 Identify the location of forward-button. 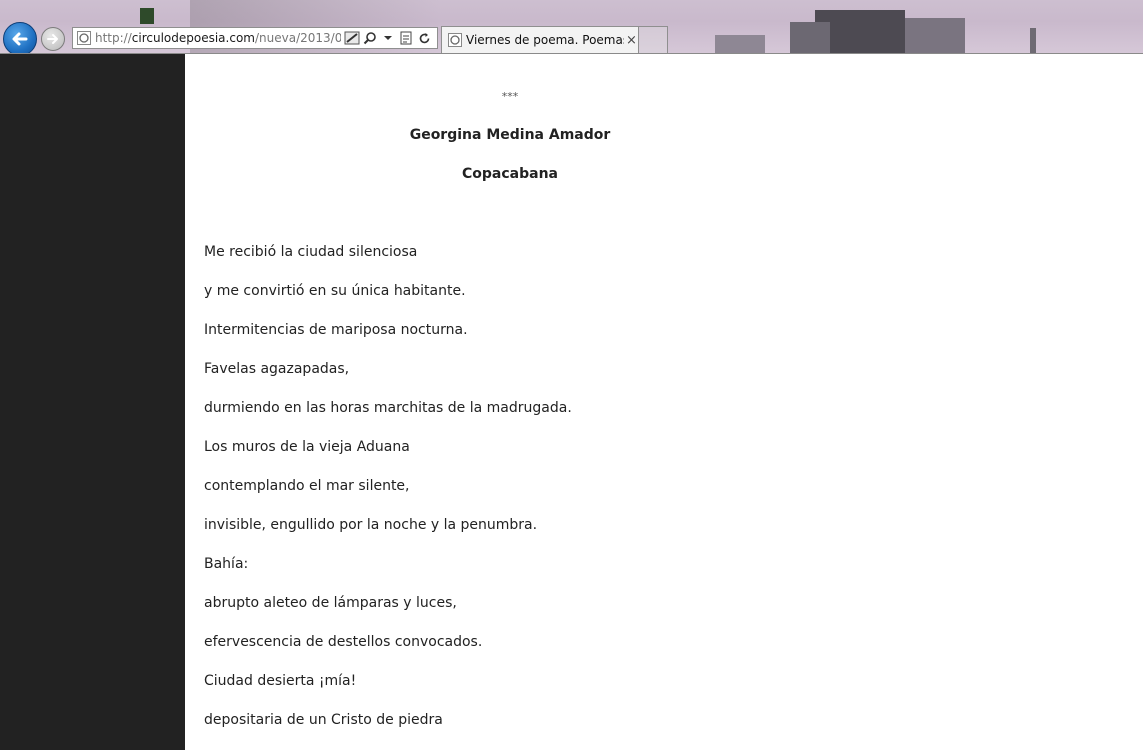
(53, 39).